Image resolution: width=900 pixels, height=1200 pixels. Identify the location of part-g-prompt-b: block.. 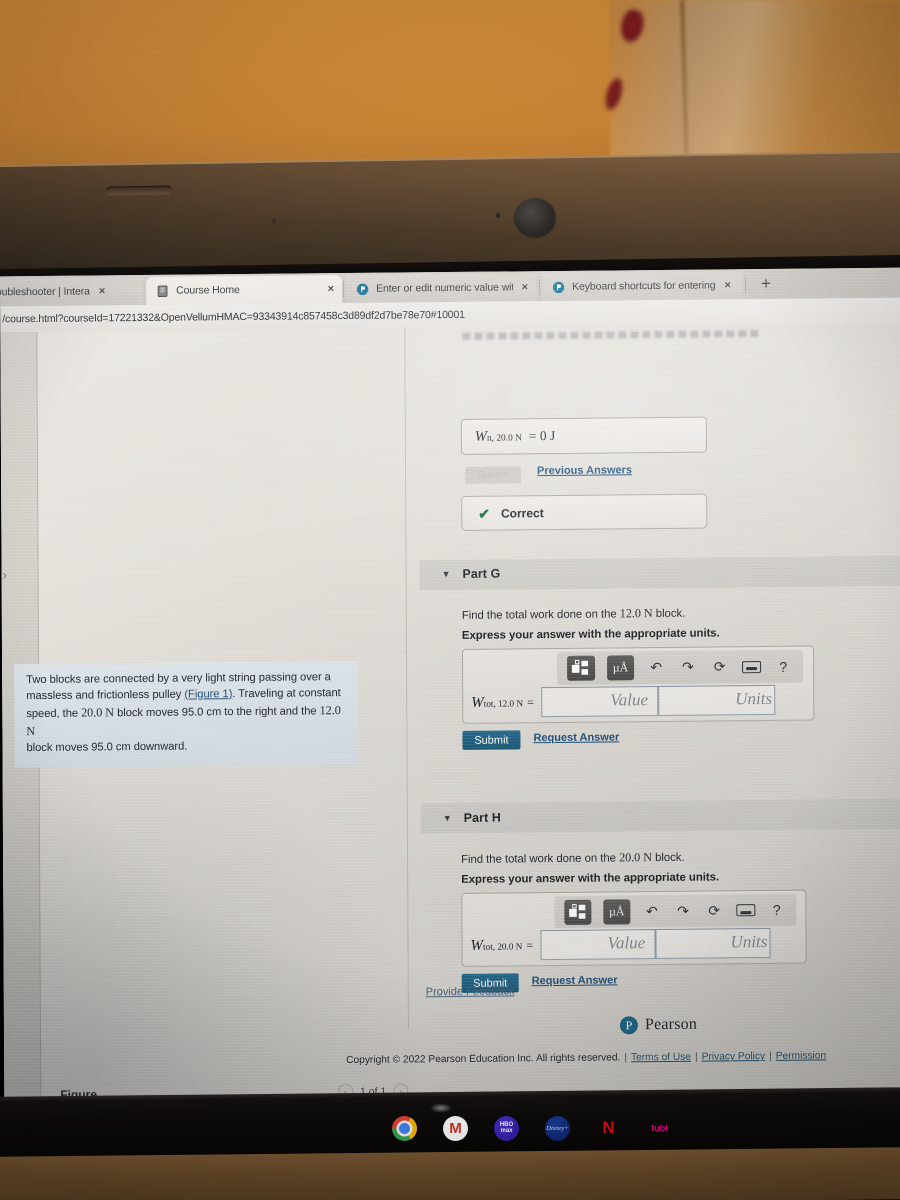
(669, 614).